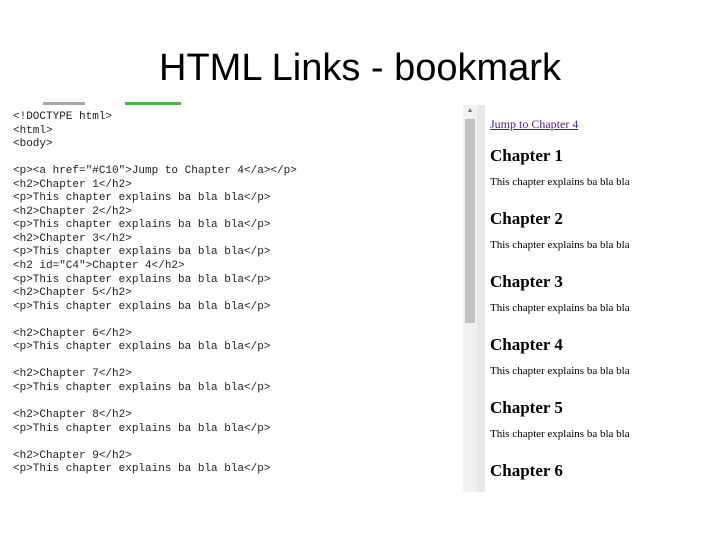 This screenshot has height=540, width=720. What do you see at coordinates (470, 111) in the screenshot?
I see `scroll-up-arrow-icon: ▲` at bounding box center [470, 111].